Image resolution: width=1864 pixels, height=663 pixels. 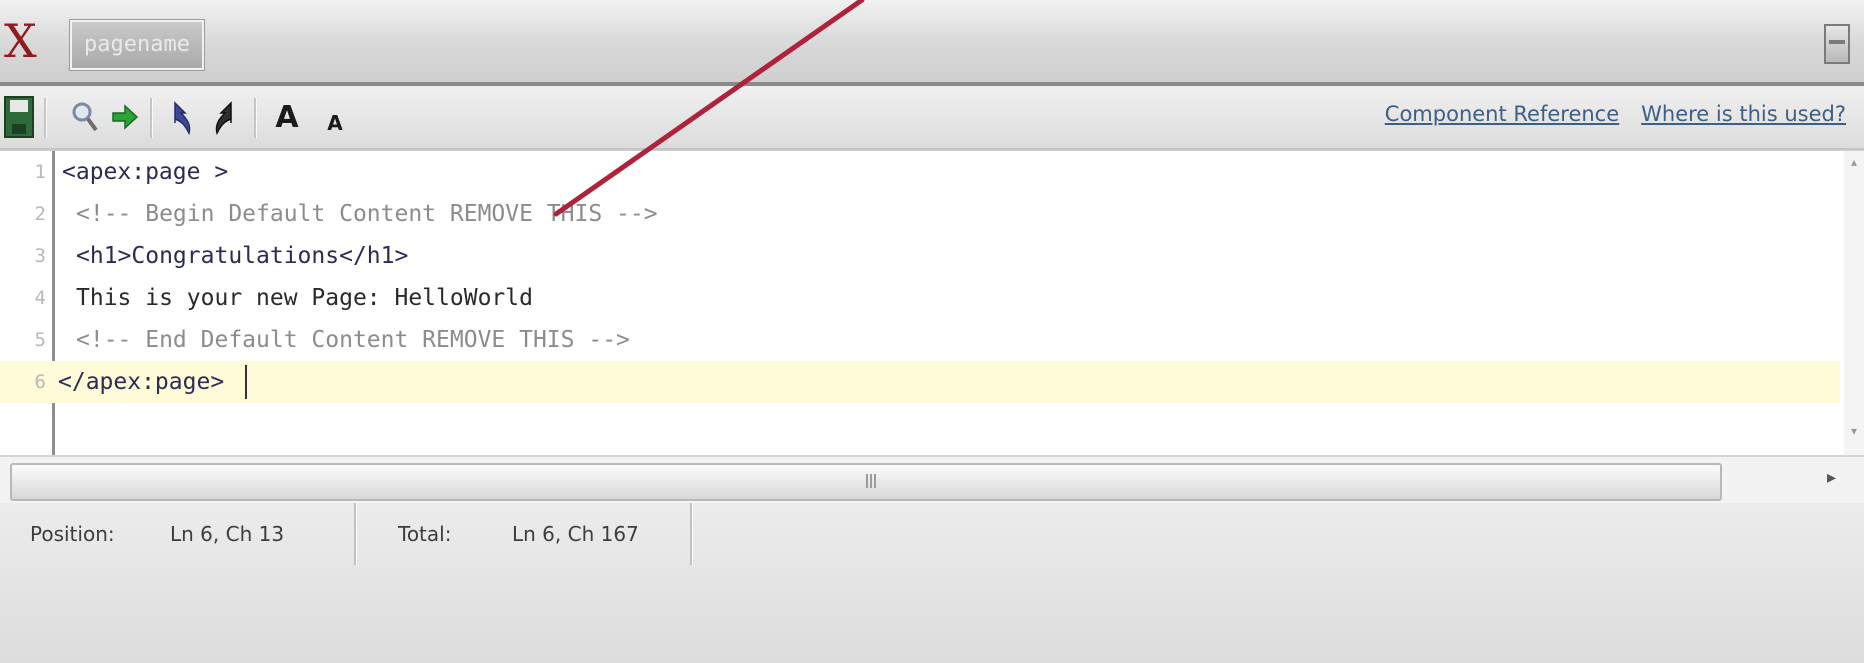 What do you see at coordinates (137, 45) in the screenshot?
I see `page-name-field: pagename` at bounding box center [137, 45].